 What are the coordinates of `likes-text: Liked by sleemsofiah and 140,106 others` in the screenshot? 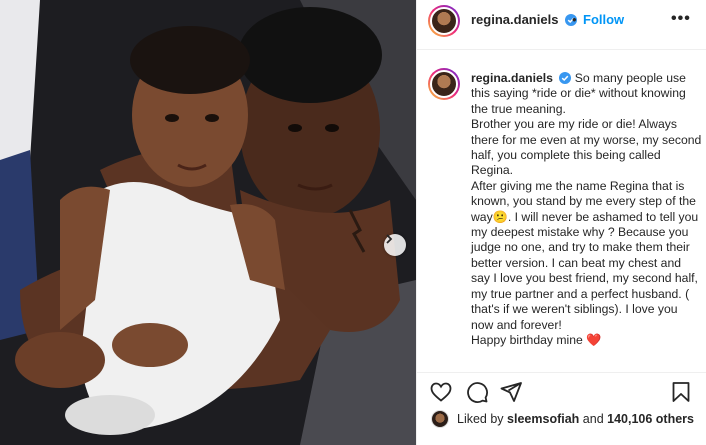 It's located at (575, 419).